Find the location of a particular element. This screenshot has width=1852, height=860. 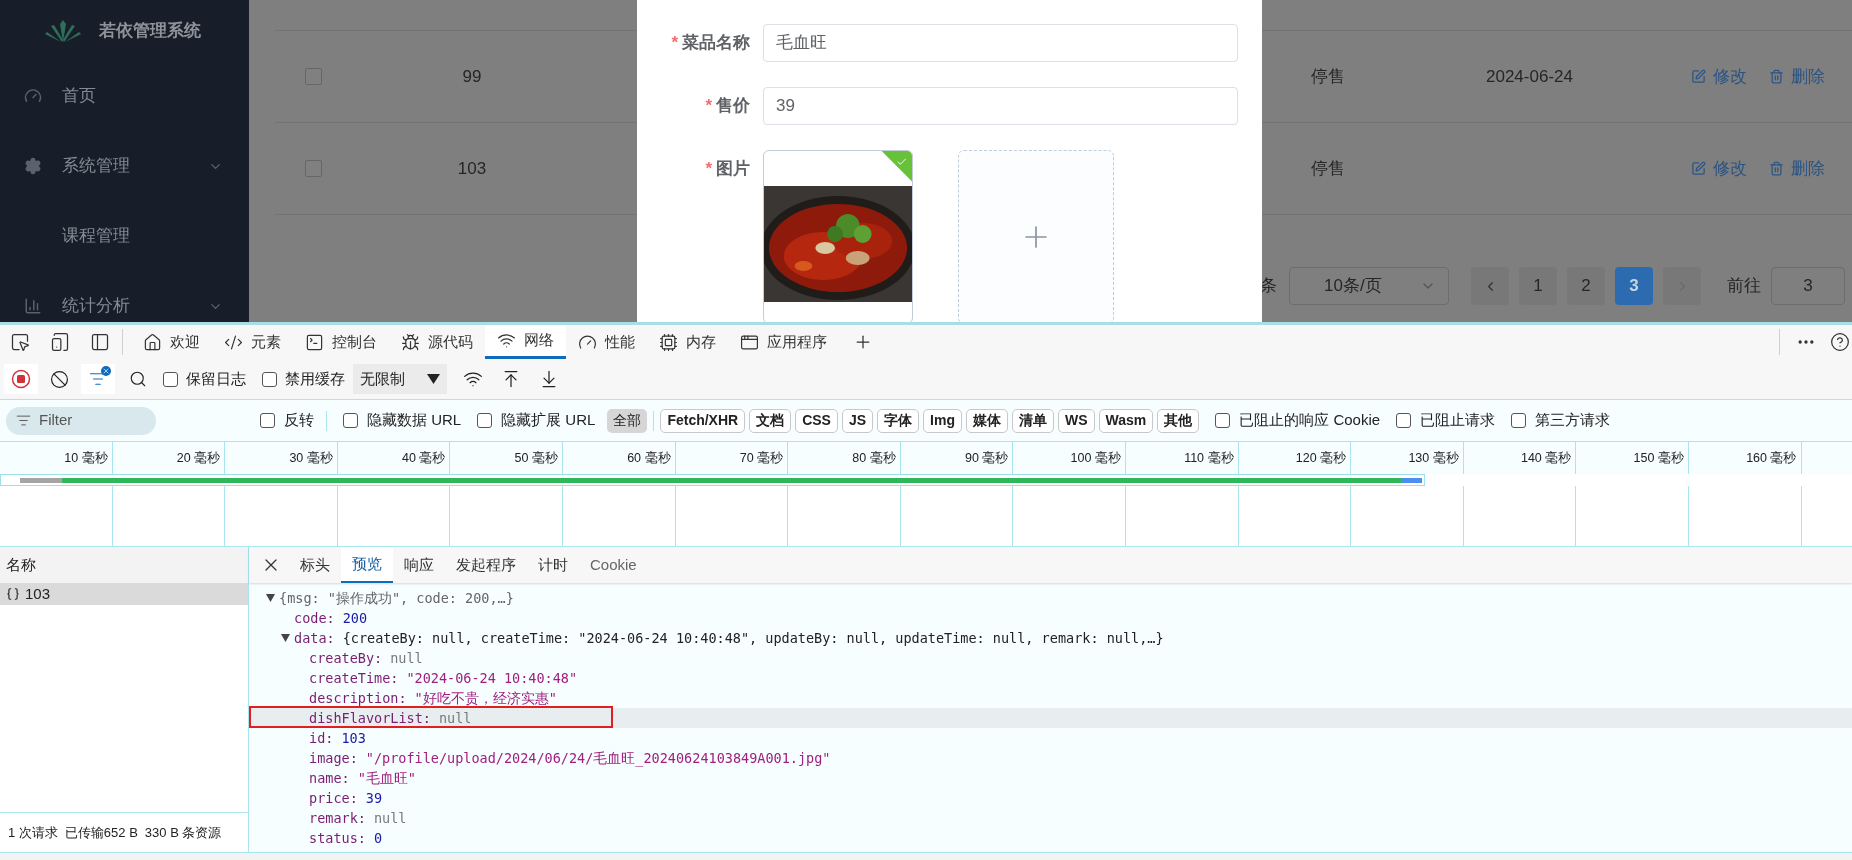

filter-field: Filter is located at coordinates (81, 420).